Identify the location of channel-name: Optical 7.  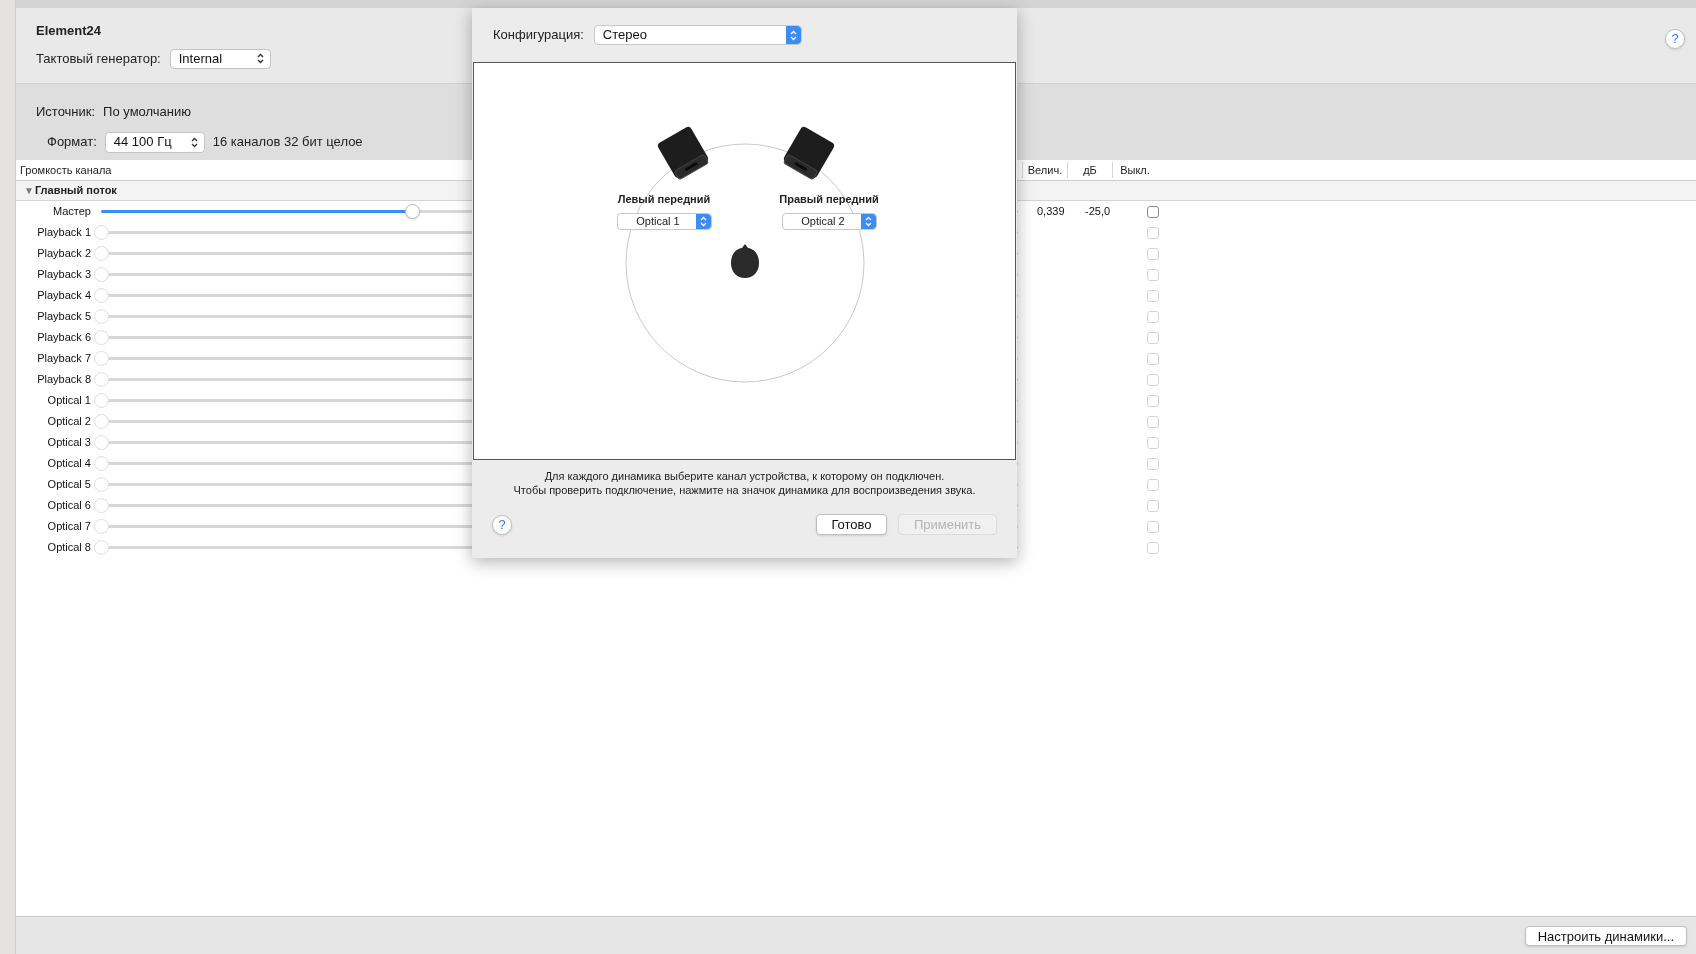
(69, 527).